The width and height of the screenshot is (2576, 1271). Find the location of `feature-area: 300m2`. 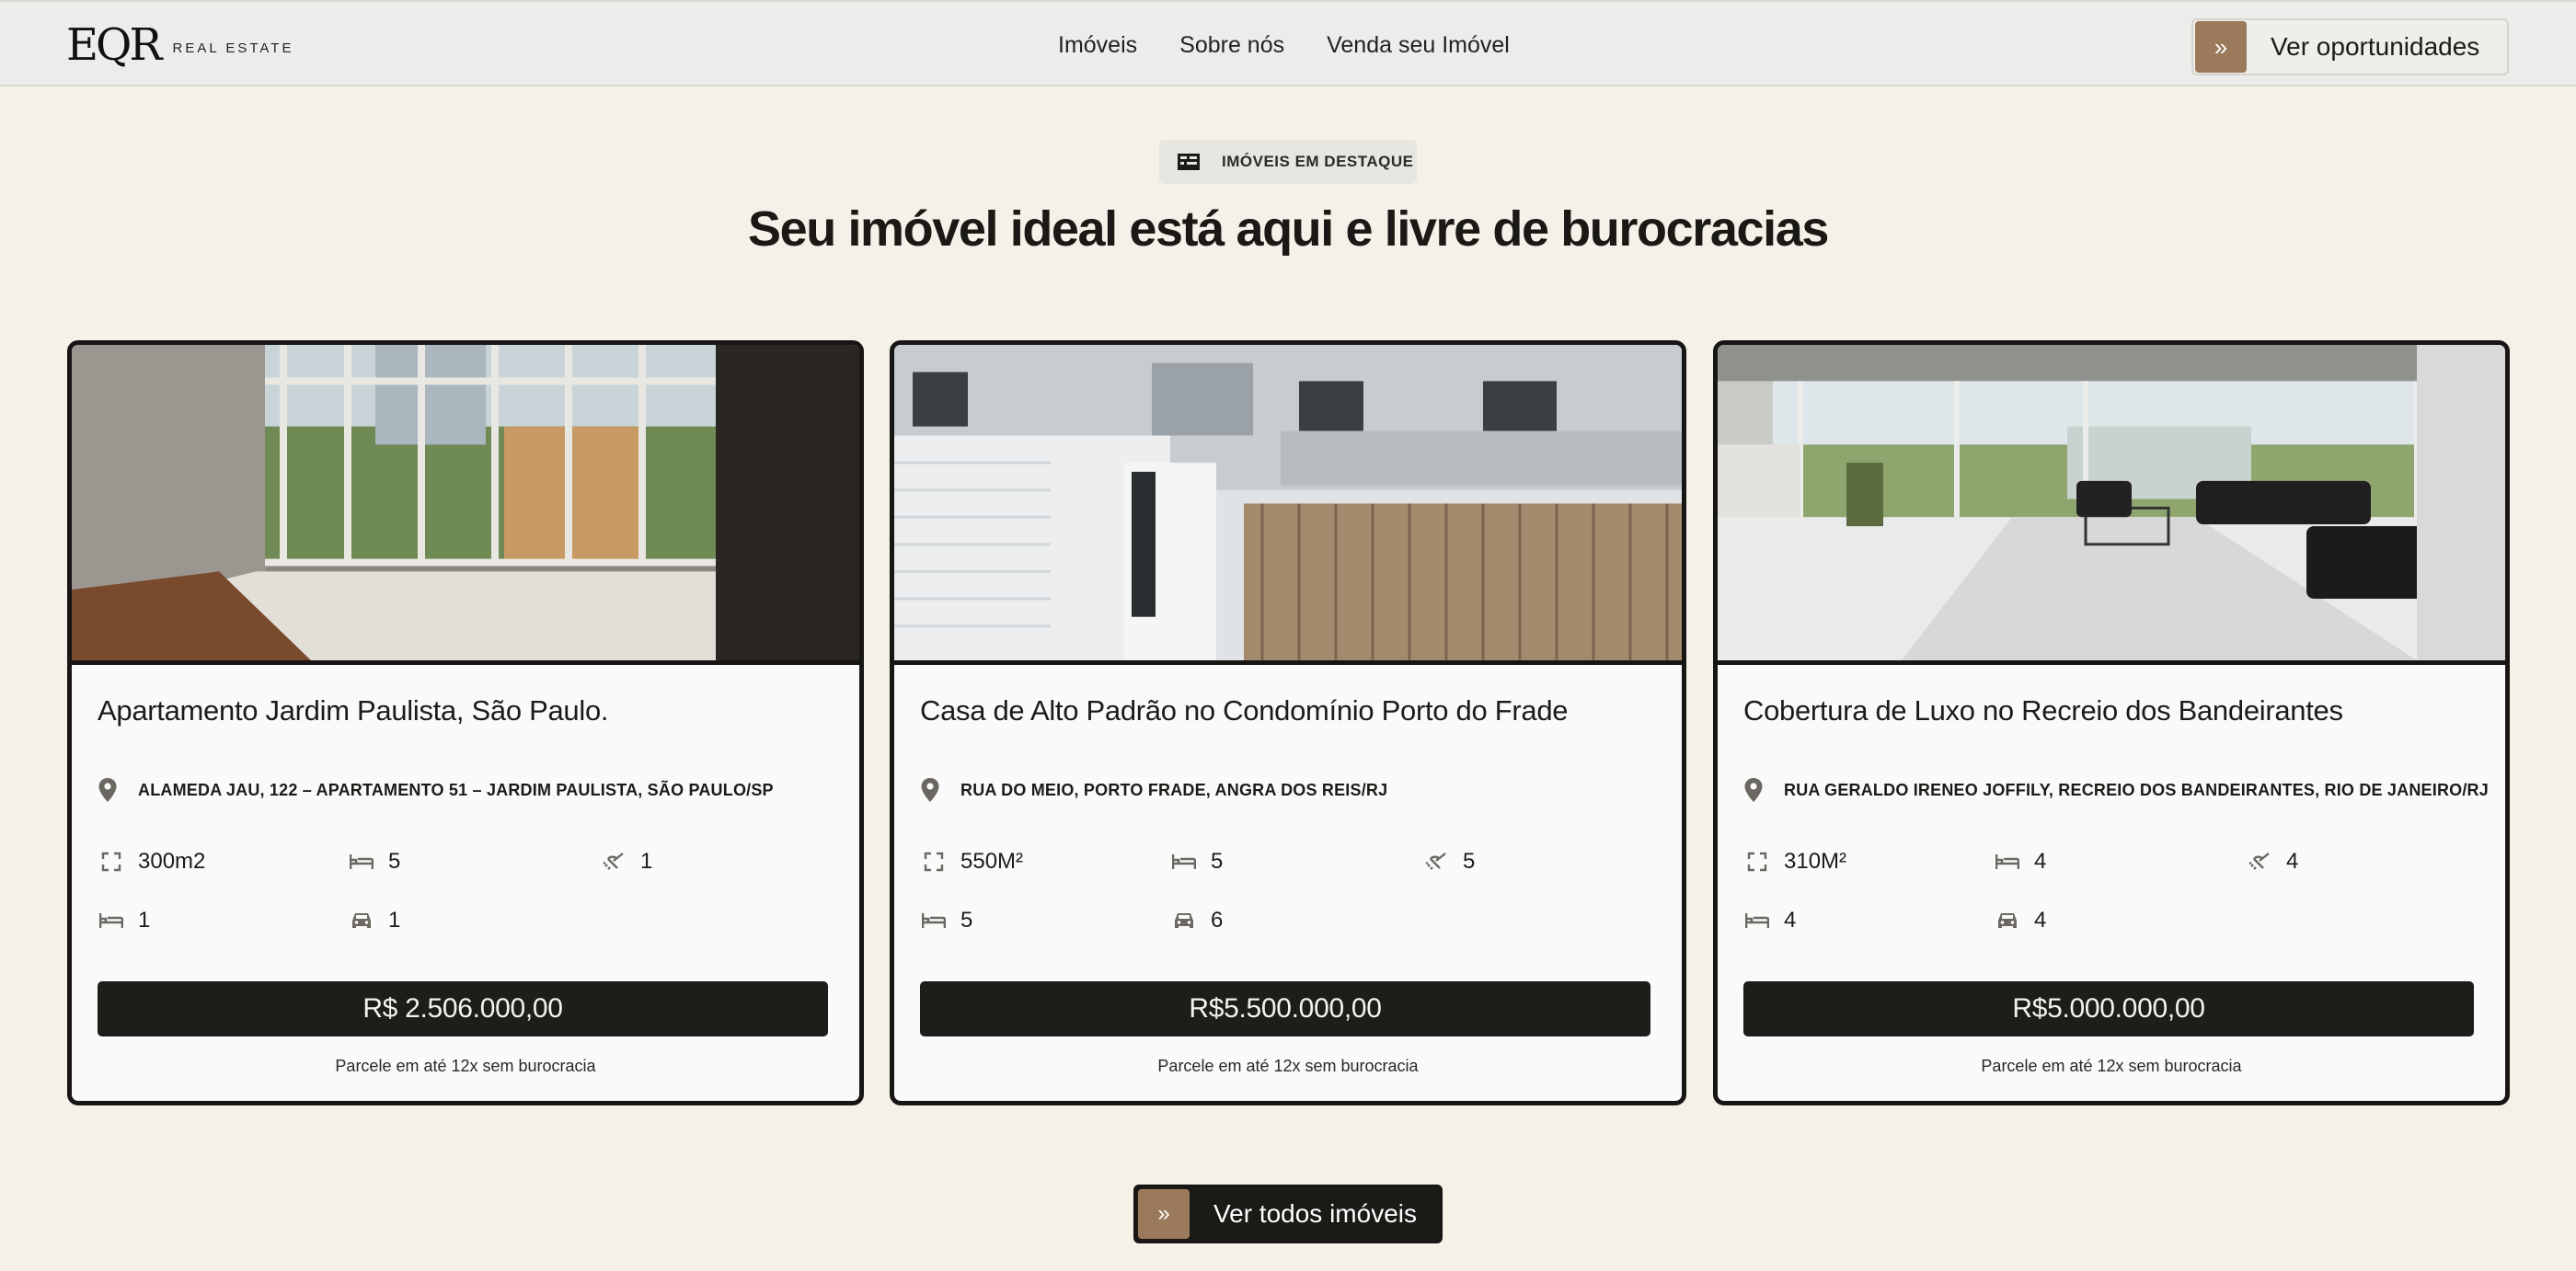

feature-area: 300m2 is located at coordinates (152, 862).